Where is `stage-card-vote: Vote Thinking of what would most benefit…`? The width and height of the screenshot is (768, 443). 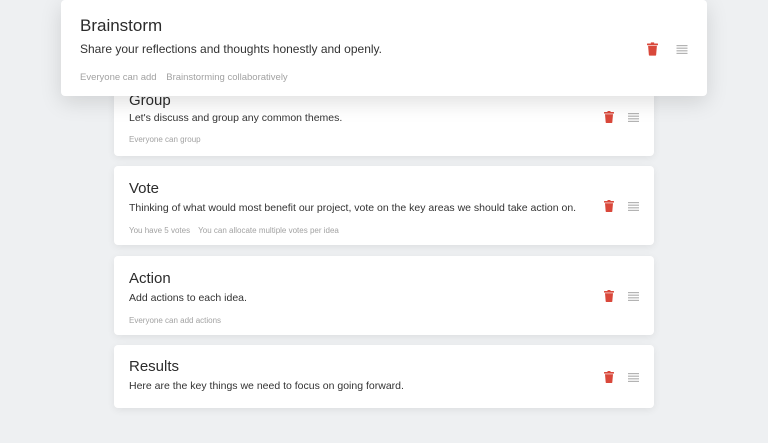 stage-card-vote: Vote Thinking of what would most benefit… is located at coordinates (384, 205).